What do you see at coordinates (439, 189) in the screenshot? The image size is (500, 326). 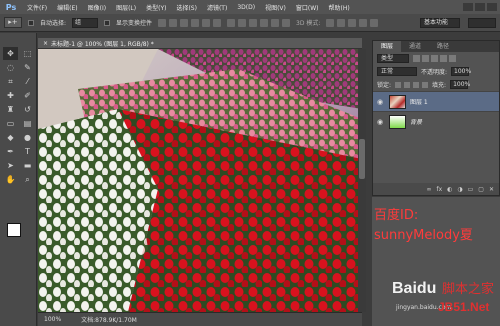 I see `fx-button: fx` at bounding box center [439, 189].